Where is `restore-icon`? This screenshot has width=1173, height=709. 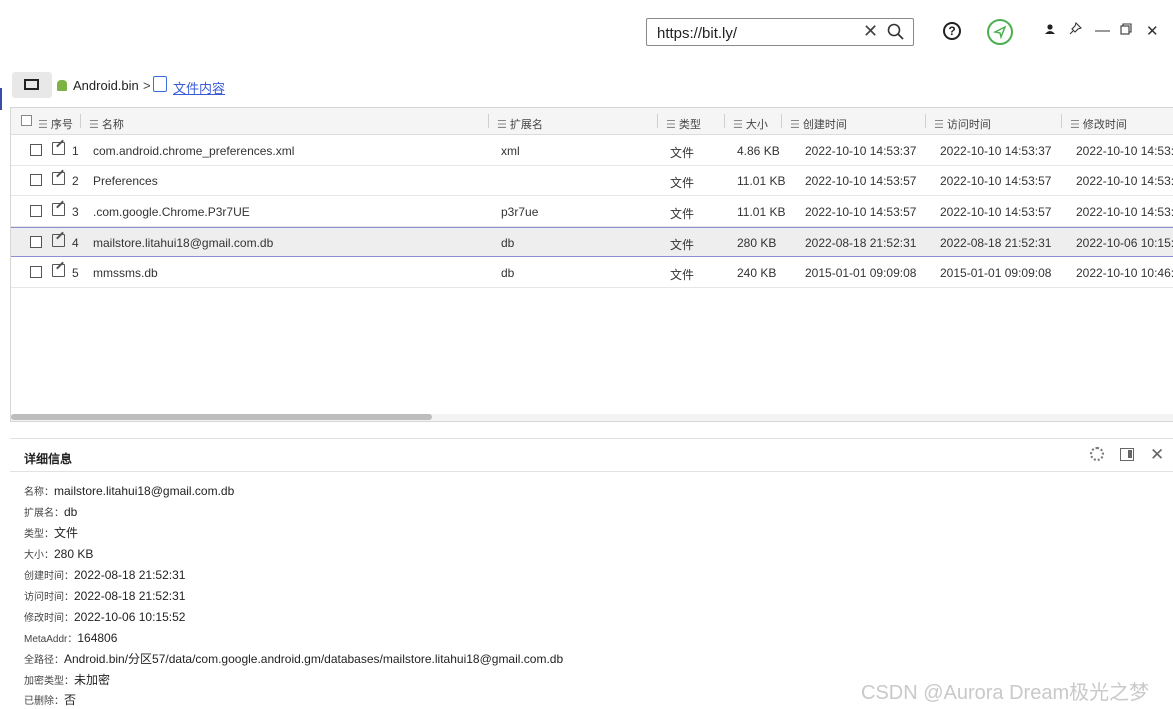
restore-icon is located at coordinates (1126, 30).